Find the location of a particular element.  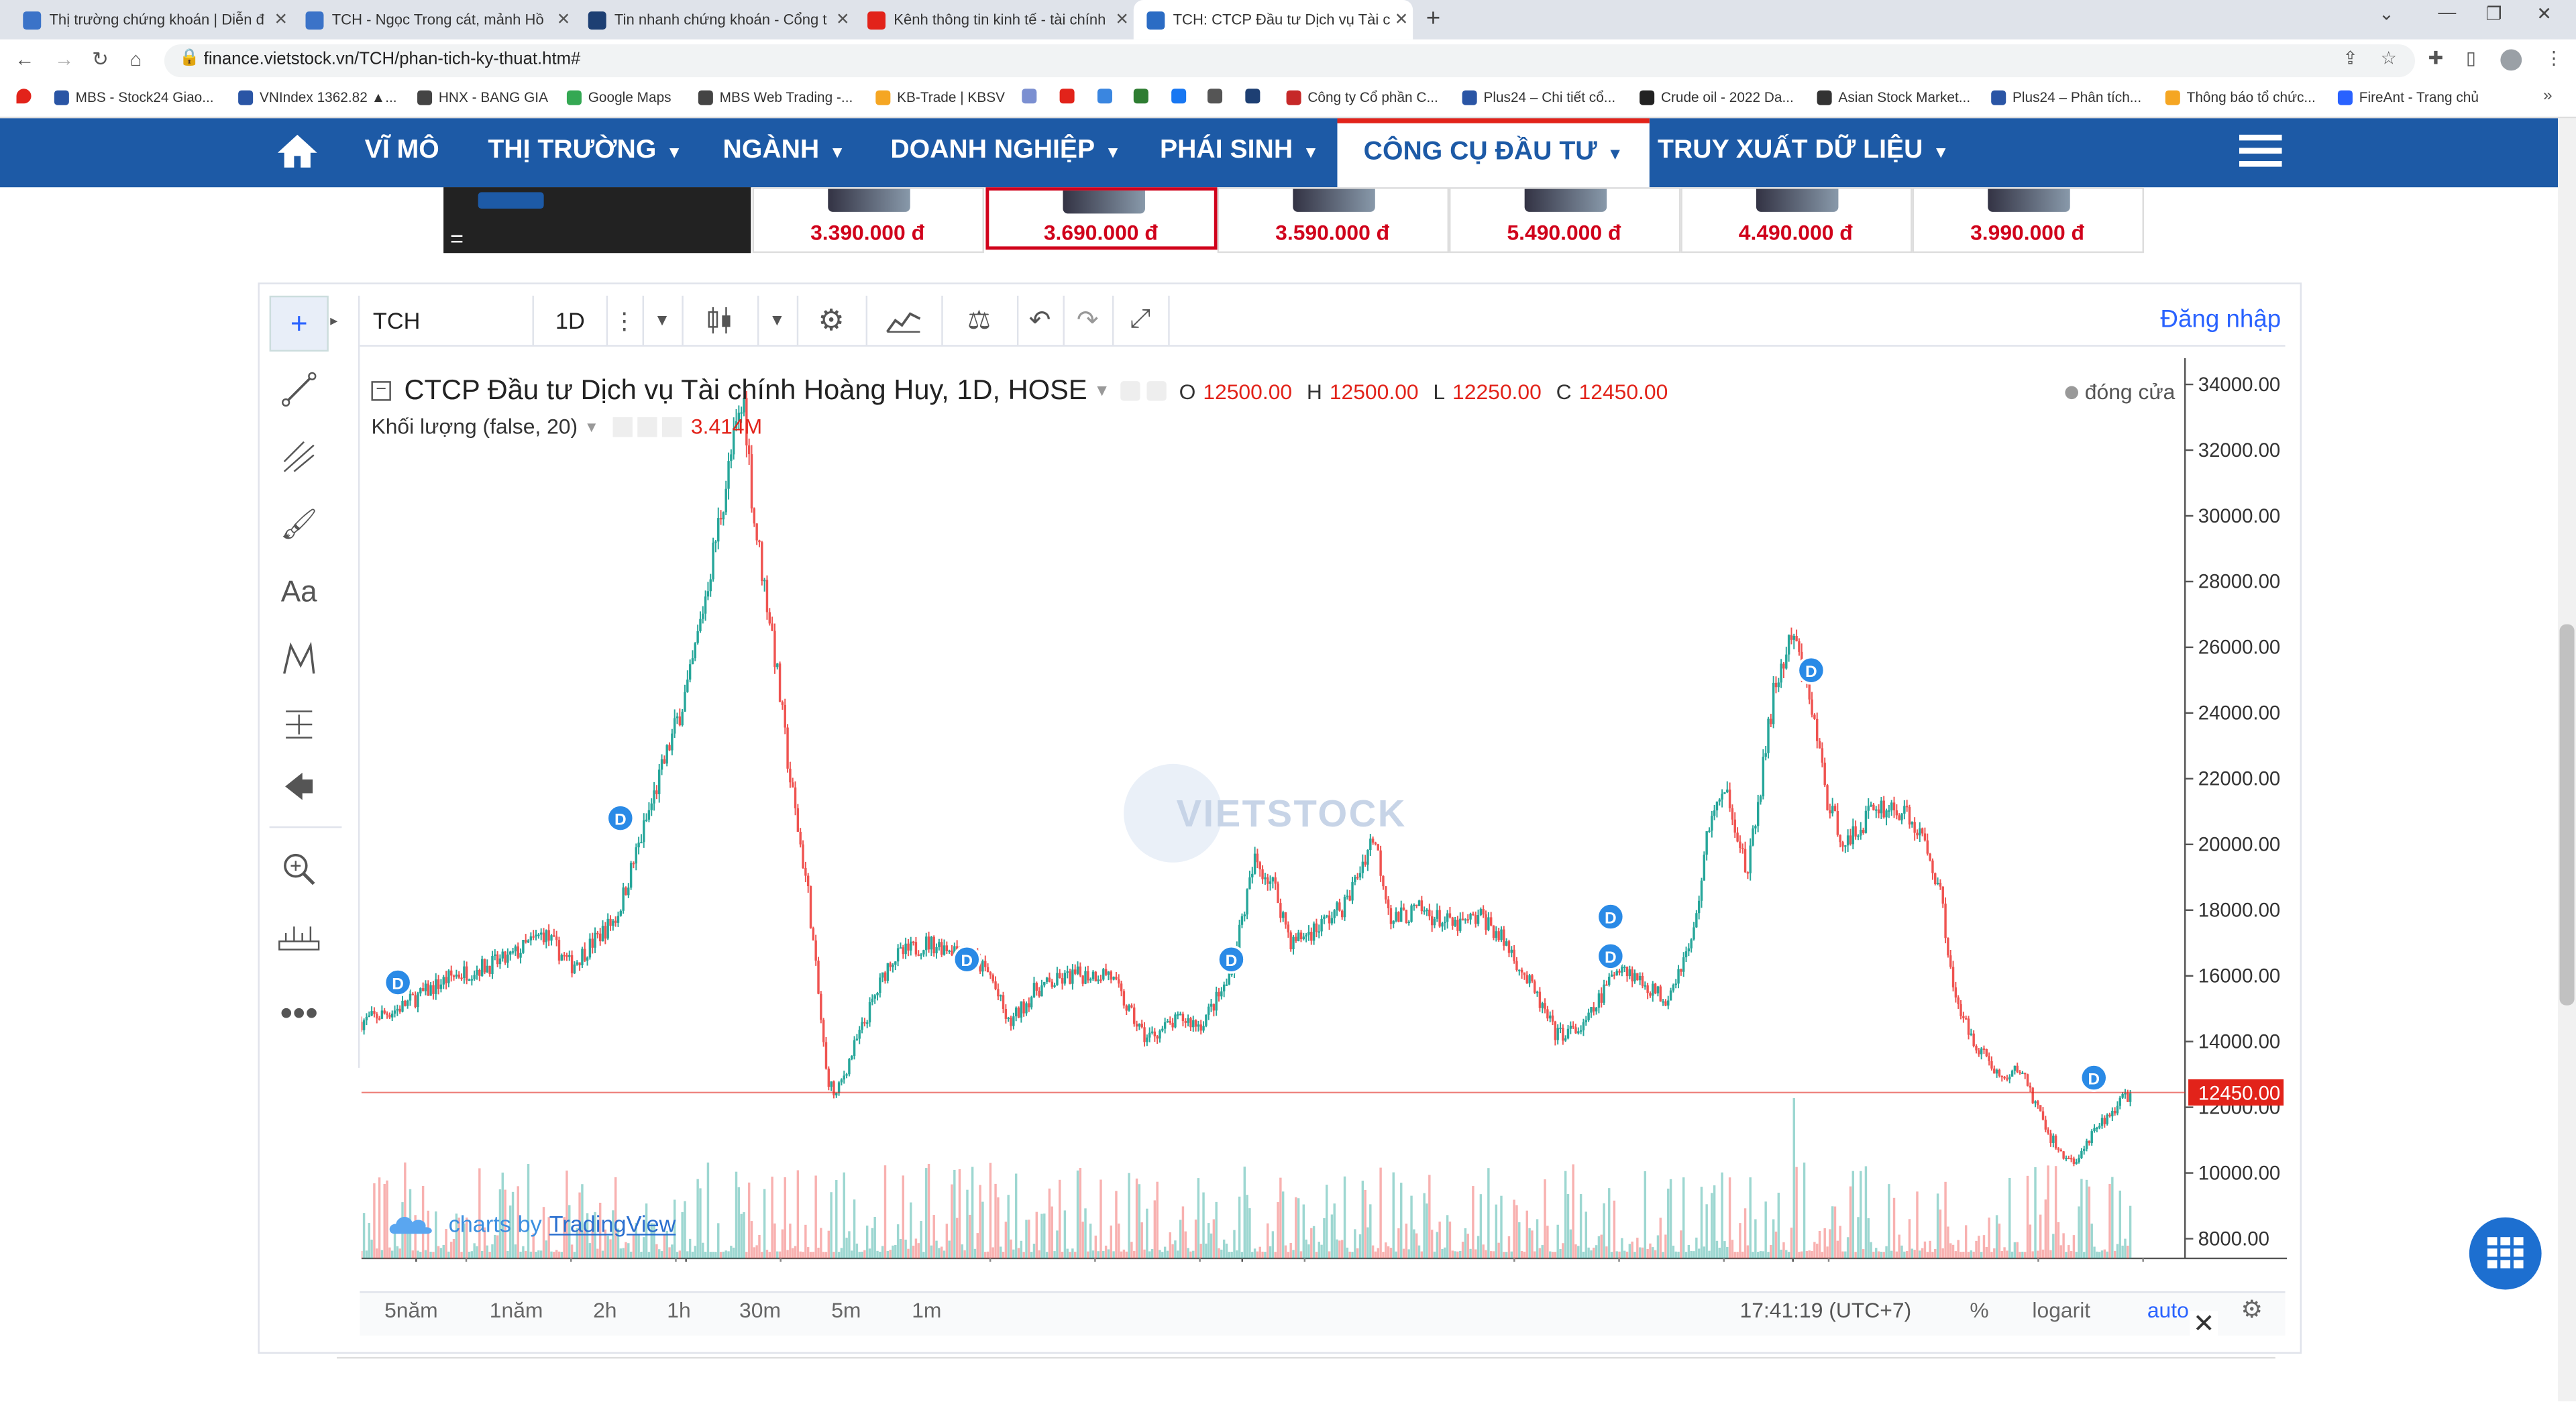

site-nav-item: PHÁI SINH ▼ is located at coordinates (1239, 153).